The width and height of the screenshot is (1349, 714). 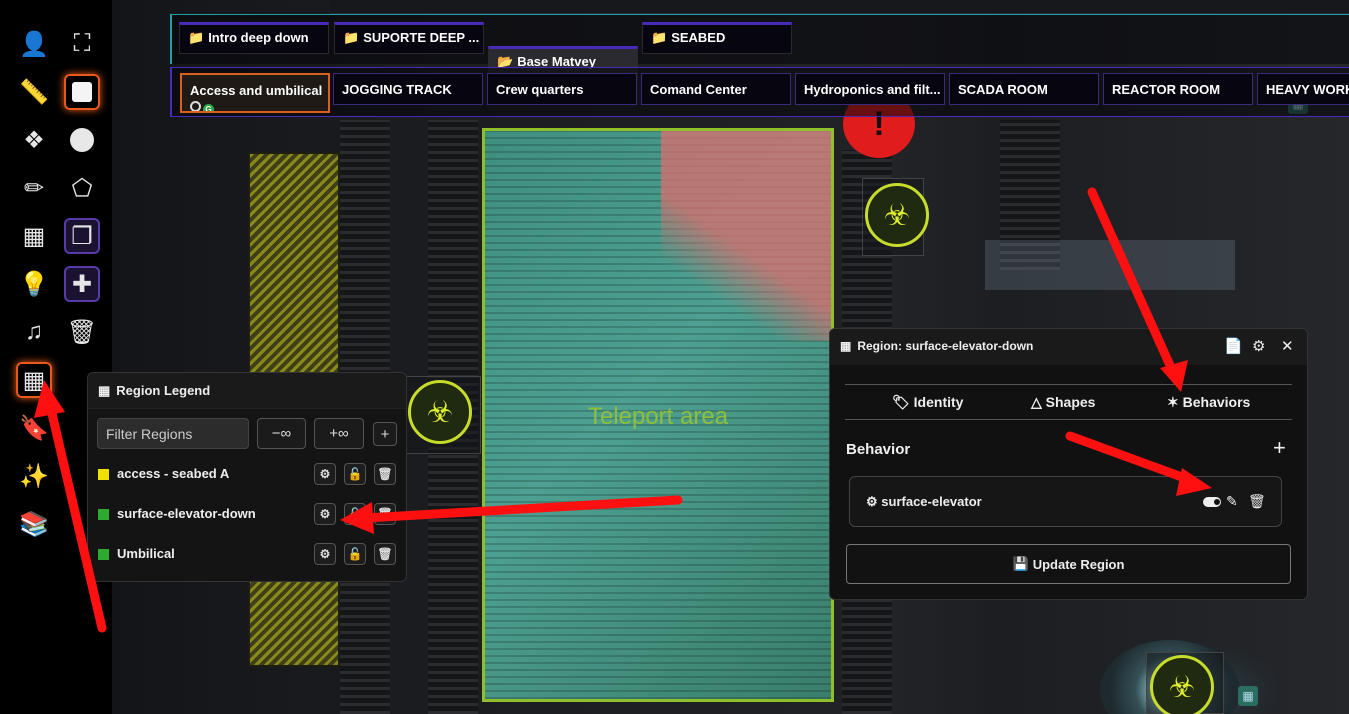 What do you see at coordinates (1287, 346) in the screenshot?
I see `close-icon: ✕` at bounding box center [1287, 346].